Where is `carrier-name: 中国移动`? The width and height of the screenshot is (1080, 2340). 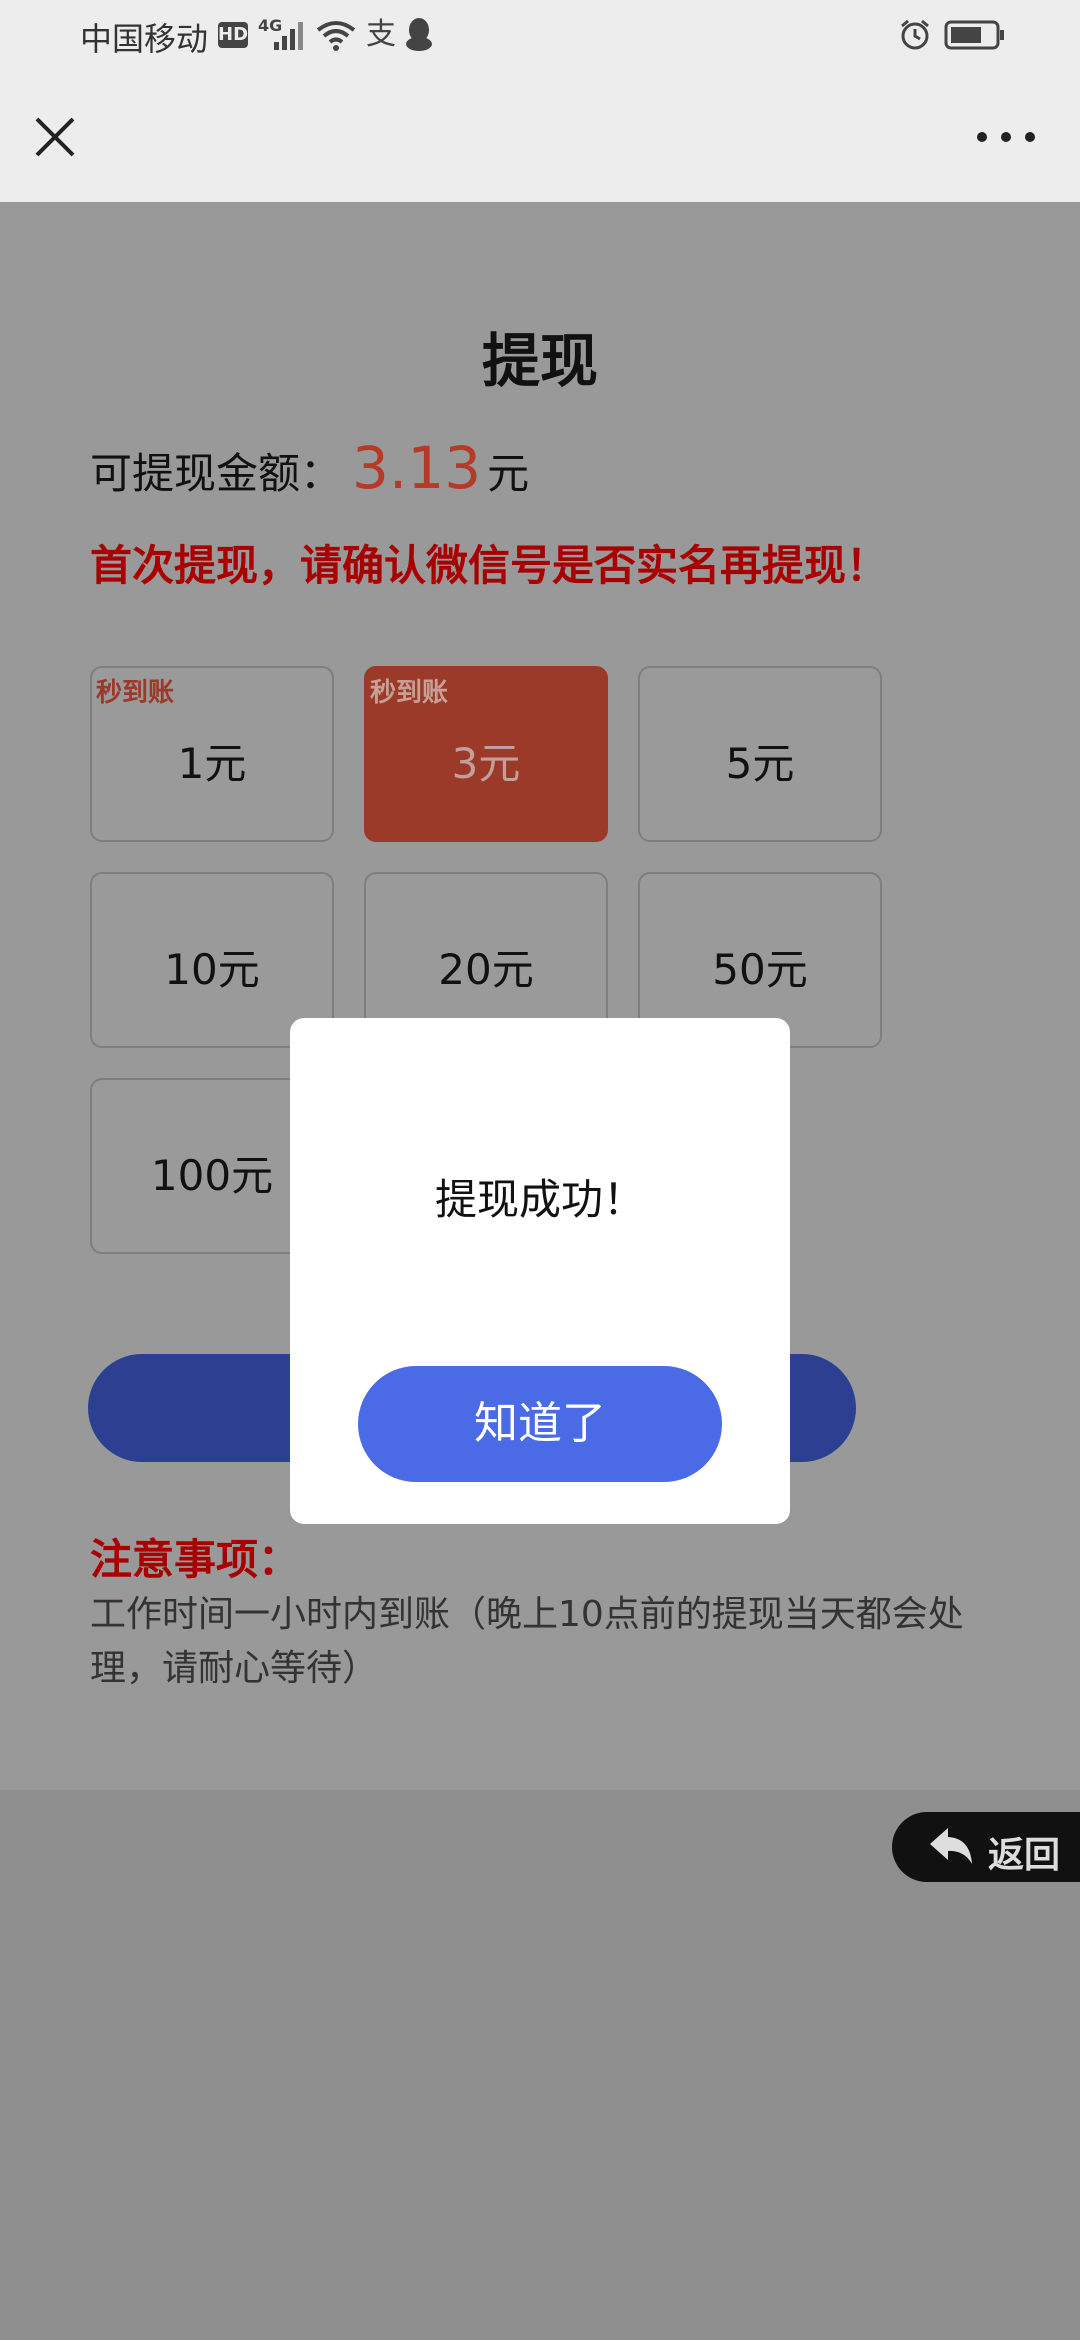
carrier-name: 中国移动 is located at coordinates (144, 39).